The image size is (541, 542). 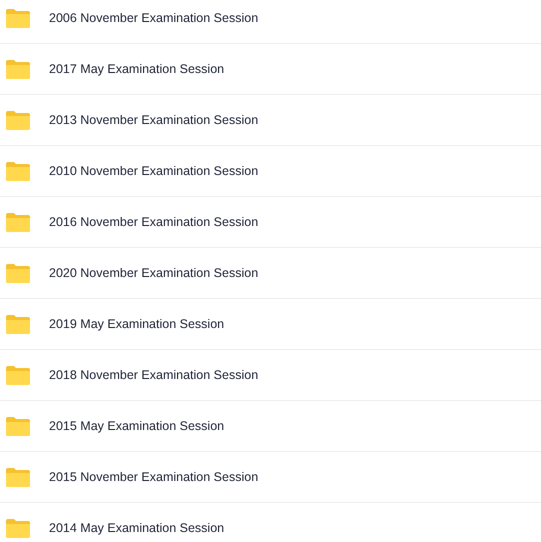 What do you see at coordinates (153, 375) in the screenshot?
I see `folder-name: 2018 November Examination Session` at bounding box center [153, 375].